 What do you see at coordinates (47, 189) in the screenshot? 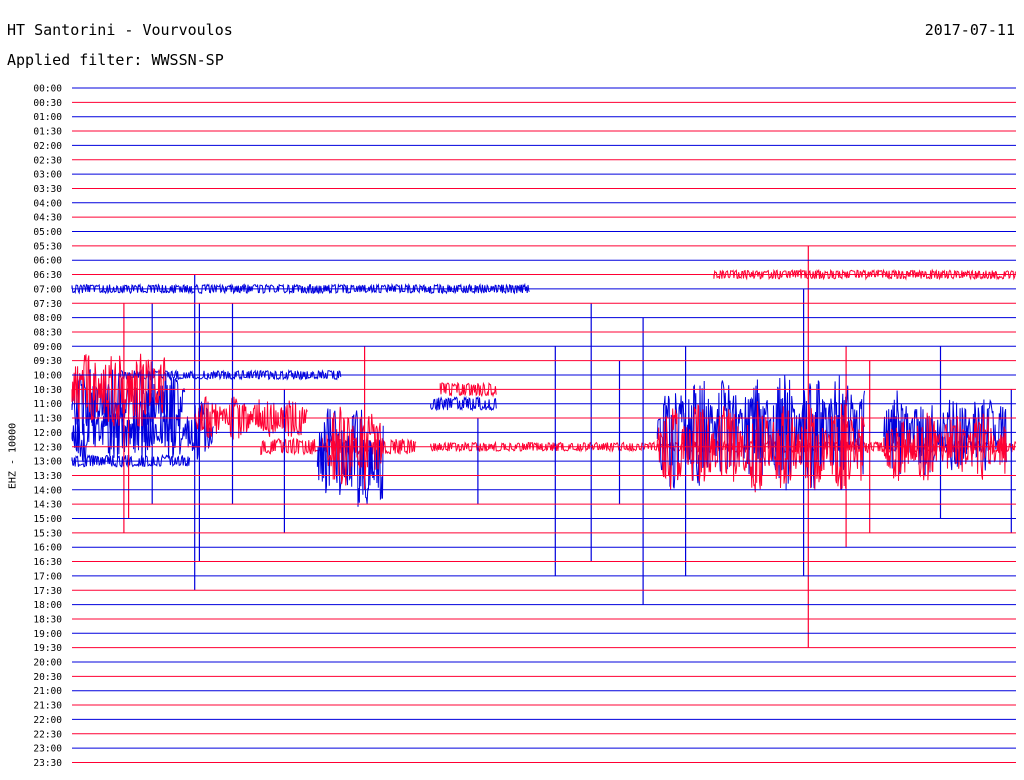
I see `row-label-03:30: 03:30` at bounding box center [47, 189].